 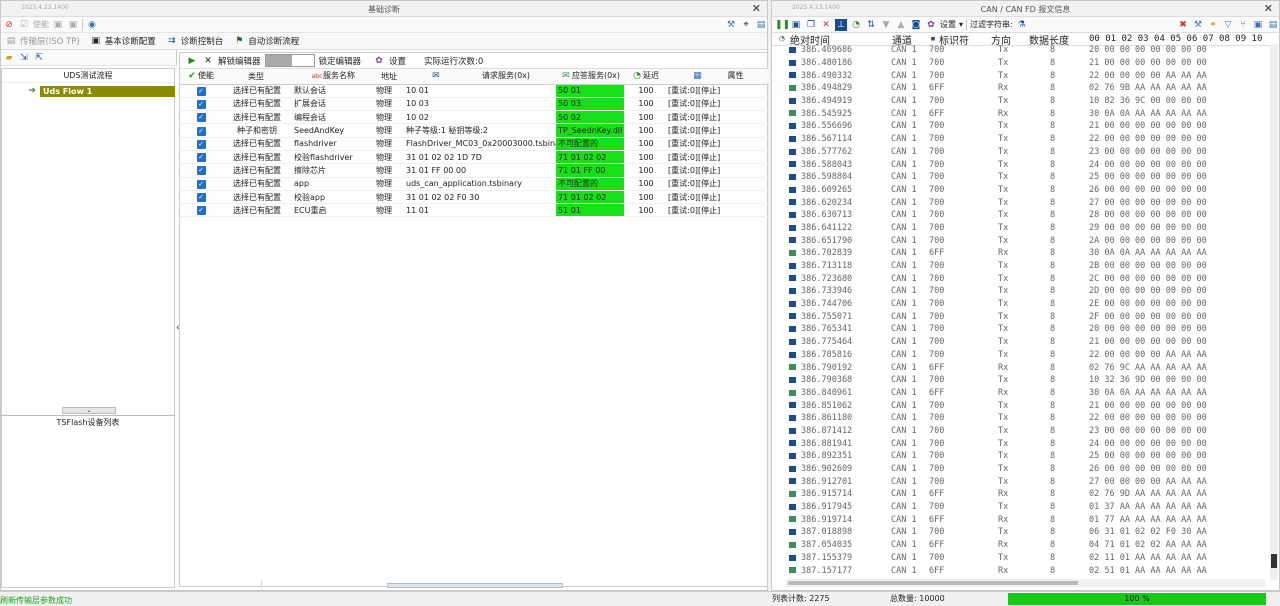 What do you see at coordinates (9, 25) in the screenshot?
I see `disconnect-icon: ⊘` at bounding box center [9, 25].